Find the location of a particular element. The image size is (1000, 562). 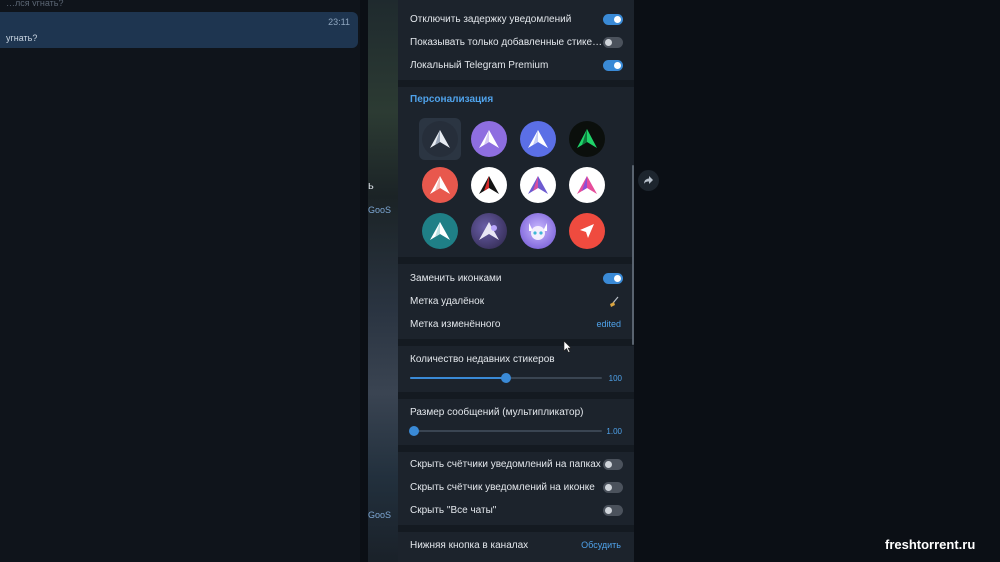

app-icon-default is located at coordinates (440, 139).